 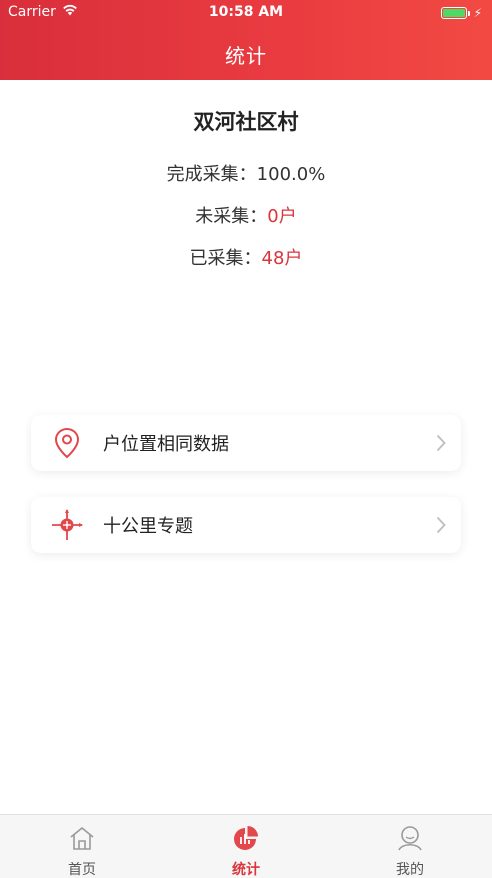 What do you see at coordinates (477, 13) in the screenshot?
I see `charging-bolt-icon: ⚡` at bounding box center [477, 13].